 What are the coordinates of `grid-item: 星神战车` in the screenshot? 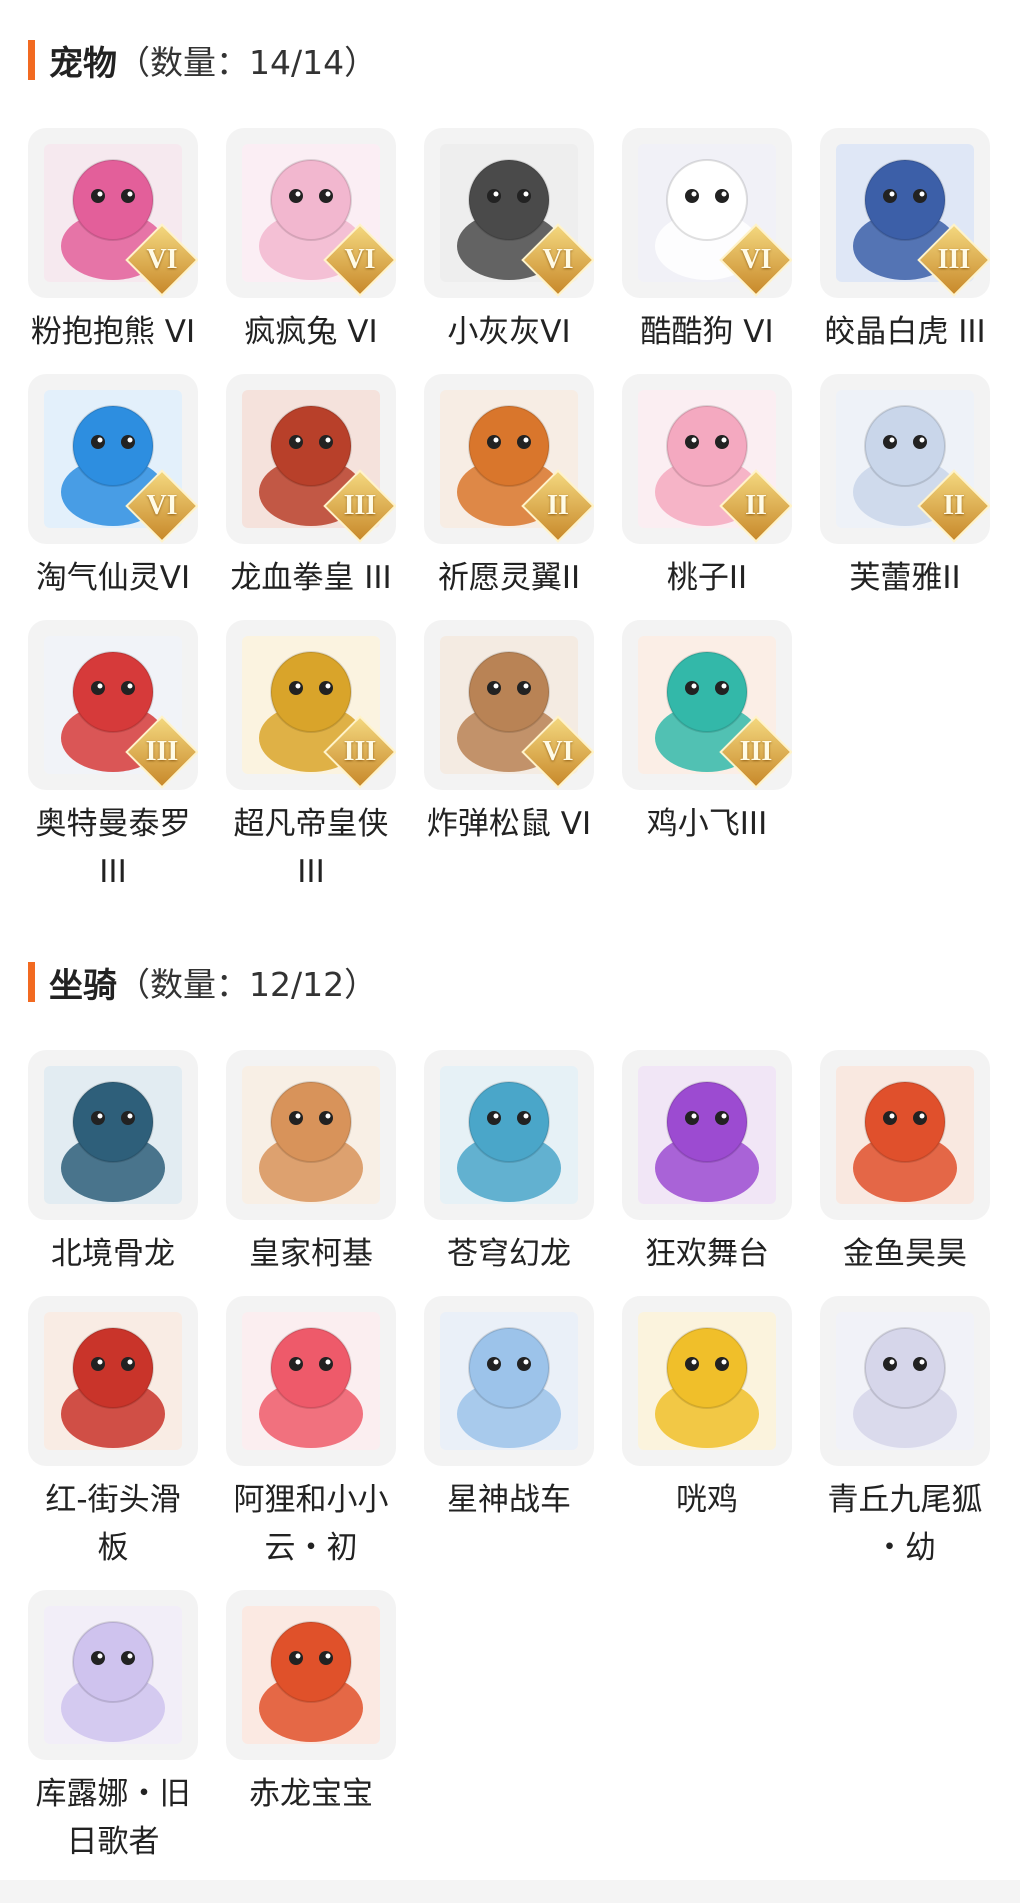 It's located at (509, 1410).